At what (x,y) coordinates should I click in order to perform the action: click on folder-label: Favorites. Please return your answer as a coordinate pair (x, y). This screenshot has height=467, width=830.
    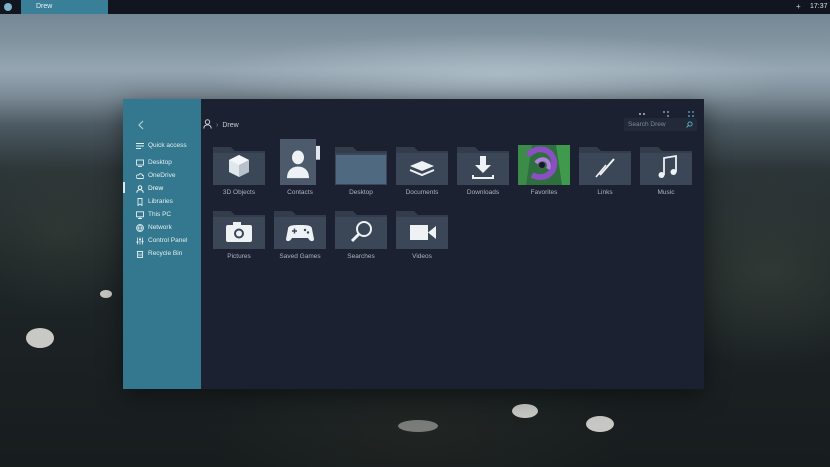
    Looking at the image, I should click on (544, 192).